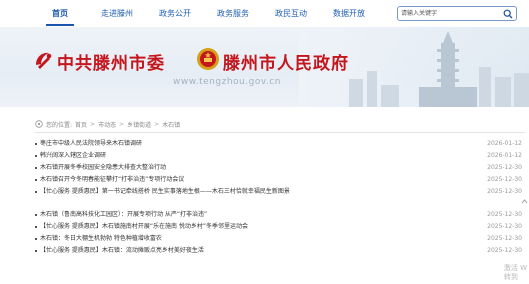  Describe the element at coordinates (227, 82) in the screenshot. I see `site-url: www.tengzhou.gov.cn` at that location.